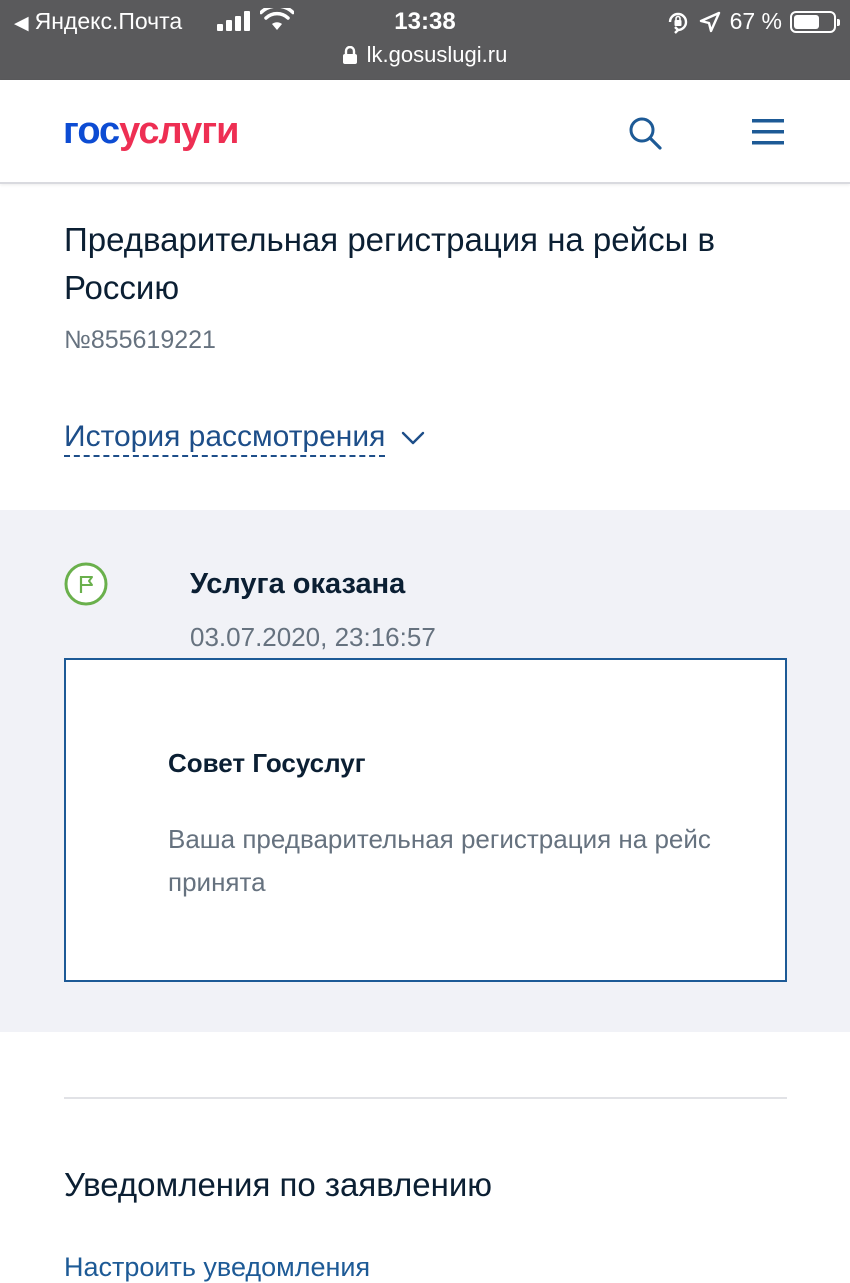 The width and height of the screenshot is (850, 1283). I want to click on notifications-title: Уведомления по заявлению, so click(278, 1184).